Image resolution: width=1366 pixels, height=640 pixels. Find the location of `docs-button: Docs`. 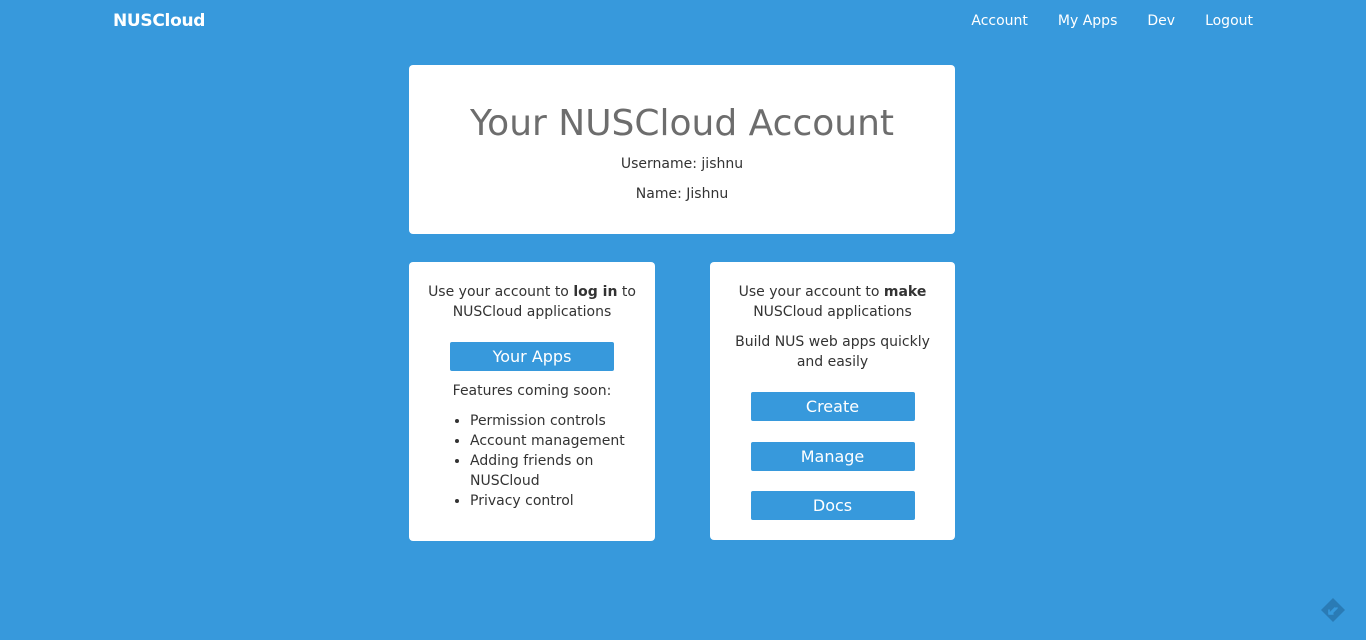

docs-button: Docs is located at coordinates (832, 505).